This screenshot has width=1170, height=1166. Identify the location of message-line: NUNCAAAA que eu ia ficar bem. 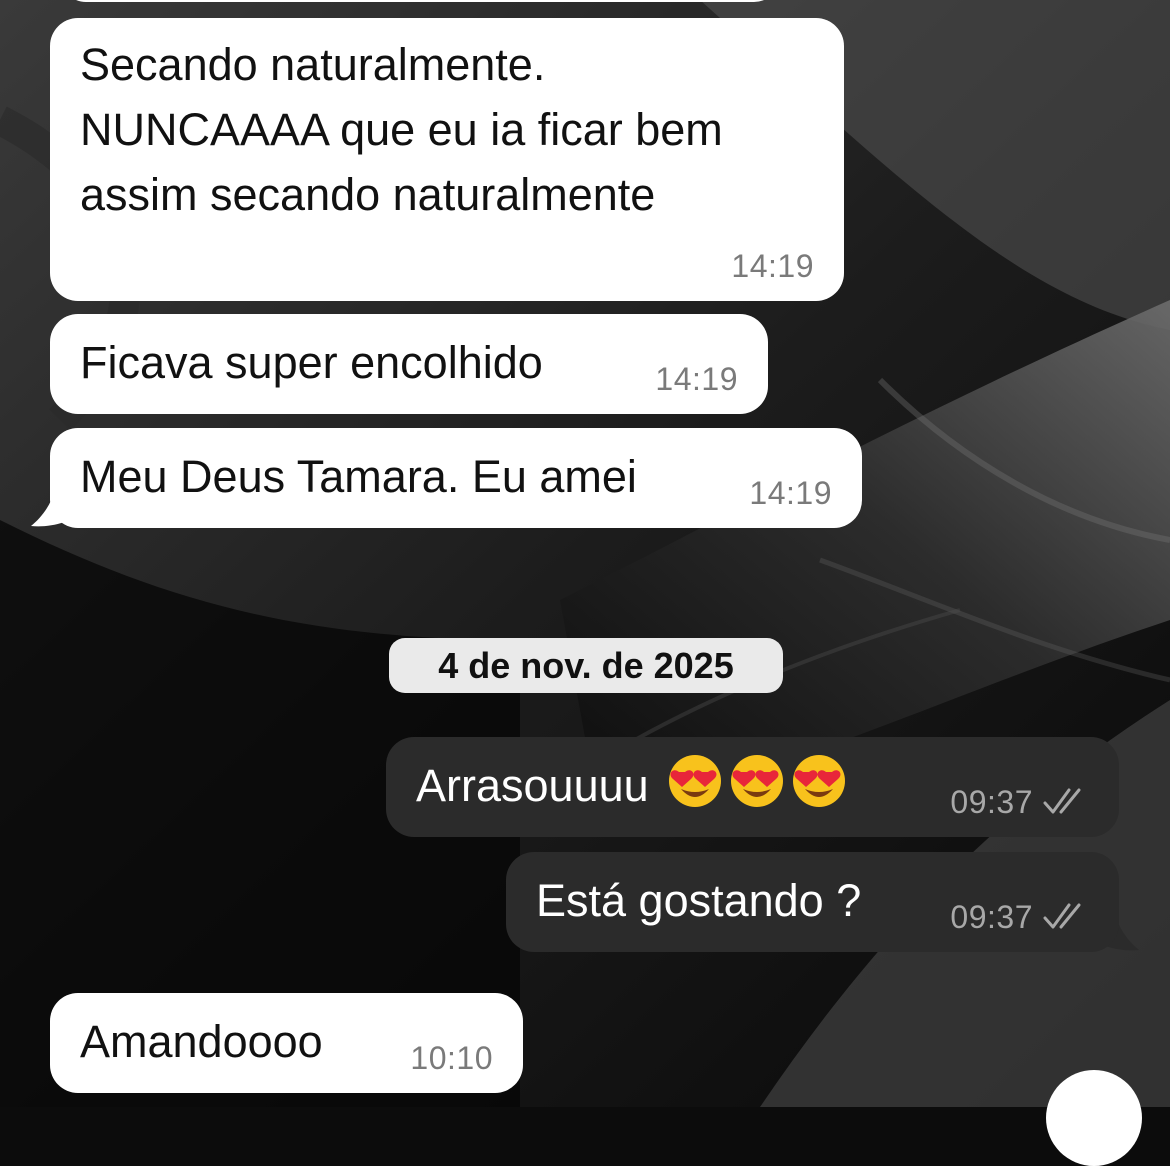
(401, 129).